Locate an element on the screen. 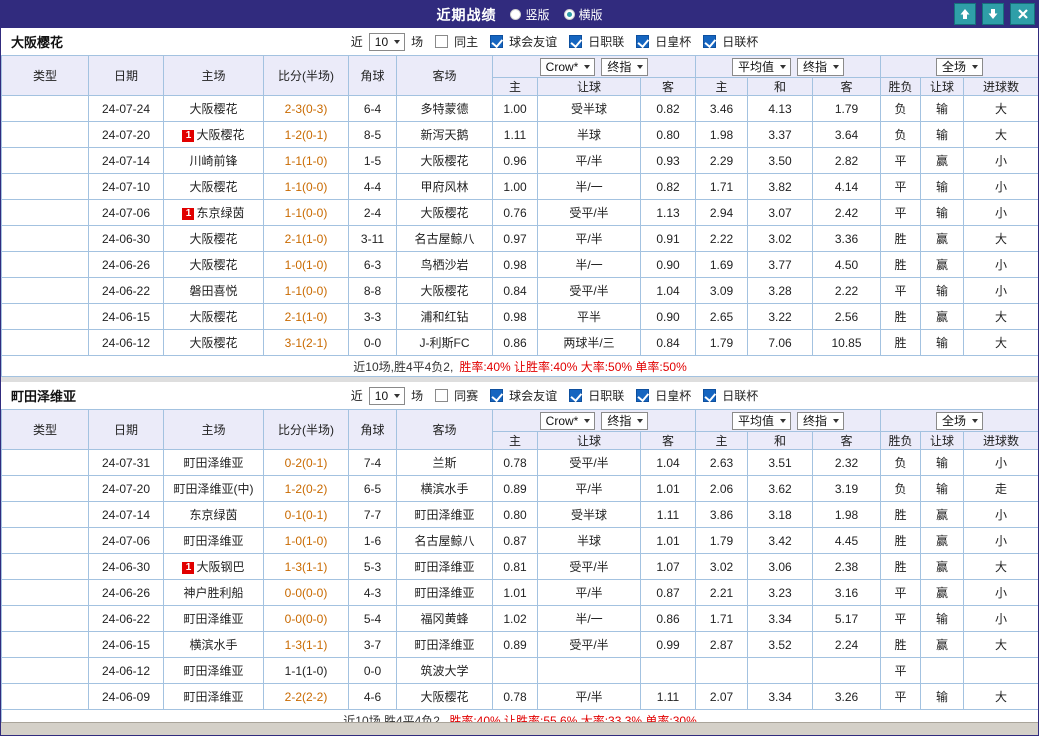 The width and height of the screenshot is (1039, 736). summary-stats: 胜率:40% 让胜率:40% 大率:50% 单率:50% is located at coordinates (573, 366).